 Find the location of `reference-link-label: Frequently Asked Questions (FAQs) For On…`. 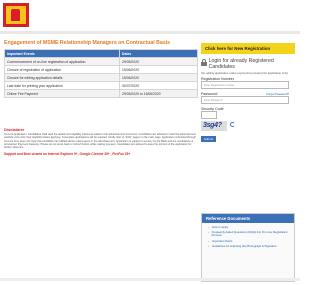

reference-link-label: Frequently Asked Questions (FAQs) For On… is located at coordinates (249, 234).